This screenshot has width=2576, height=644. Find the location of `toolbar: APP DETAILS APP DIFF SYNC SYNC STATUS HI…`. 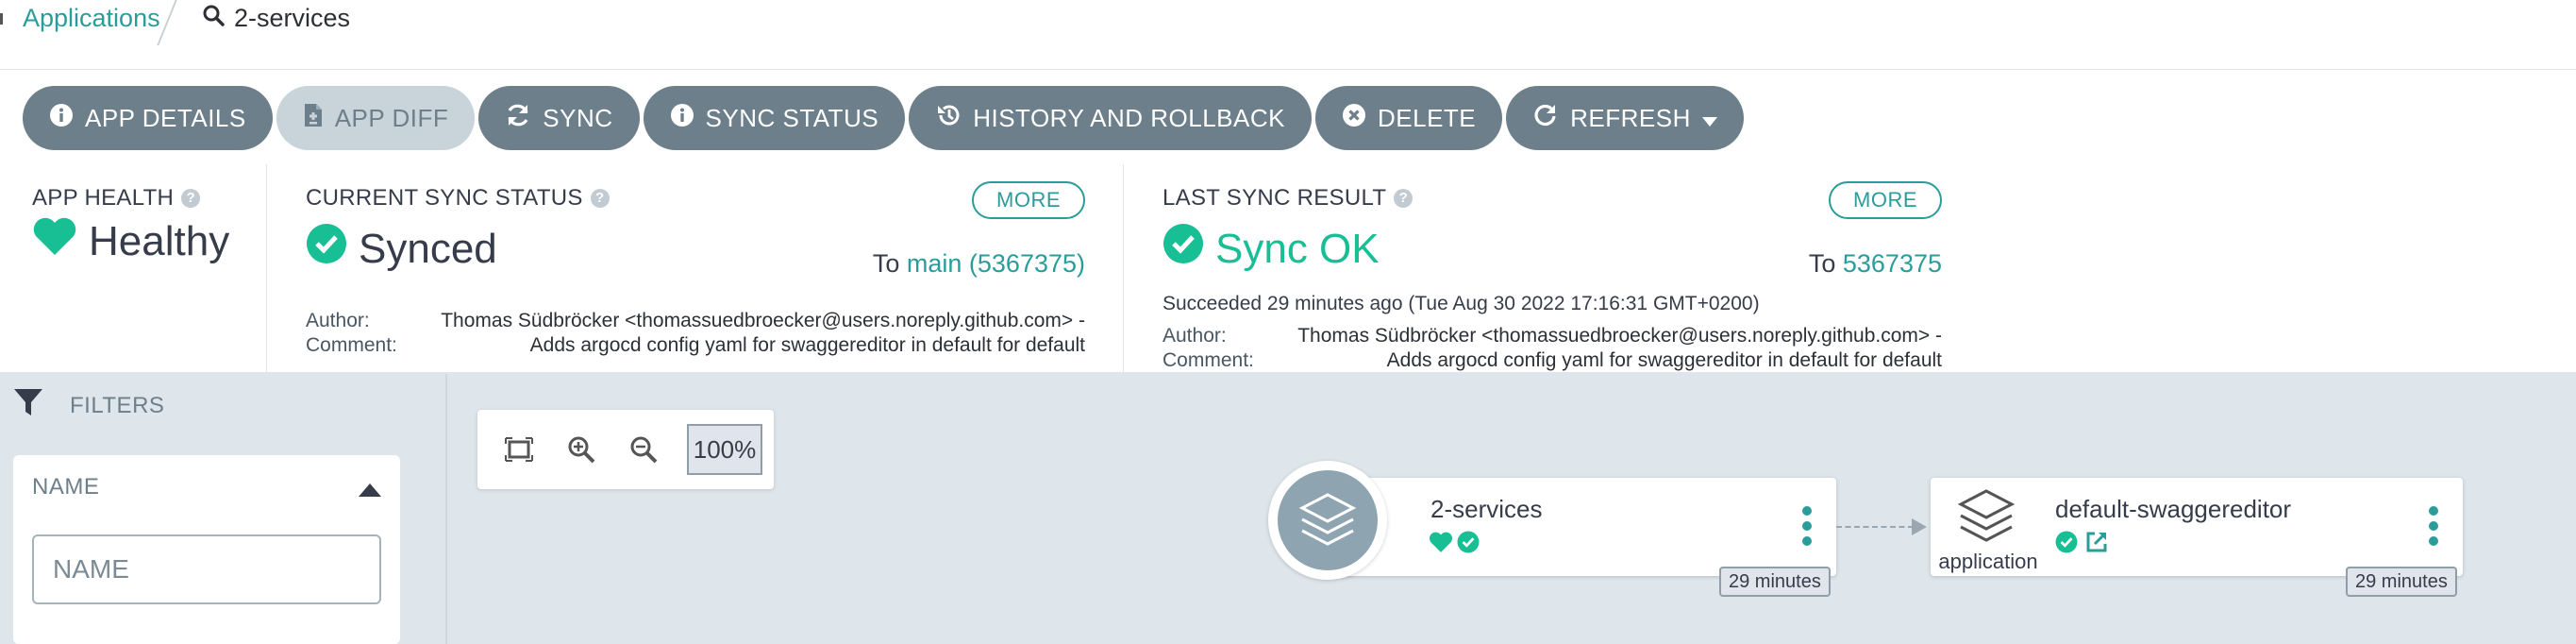

toolbar: APP DETAILS APP DIFF SYNC SYNC STATUS HI… is located at coordinates (883, 118).